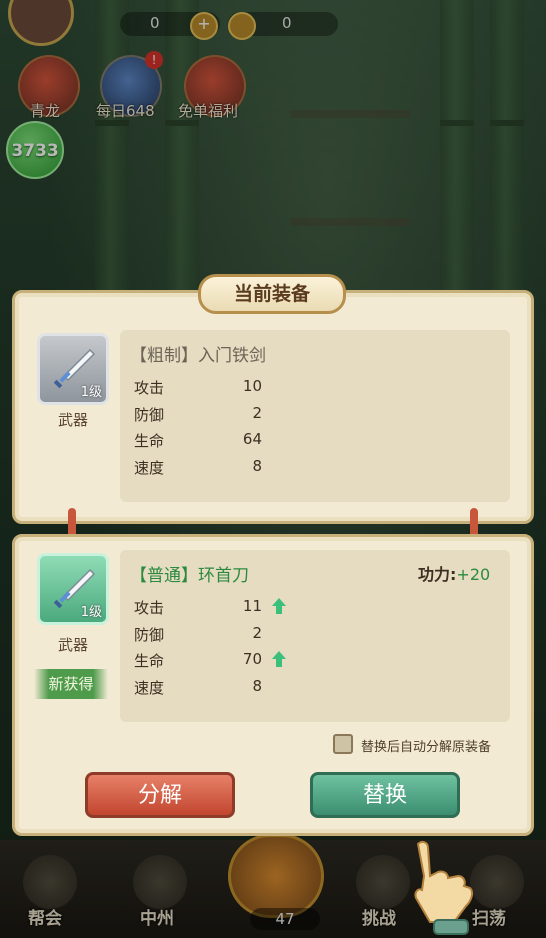 The height and width of the screenshot is (938, 546). Describe the element at coordinates (252, 386) in the screenshot. I see `stat-value: 10` at that location.